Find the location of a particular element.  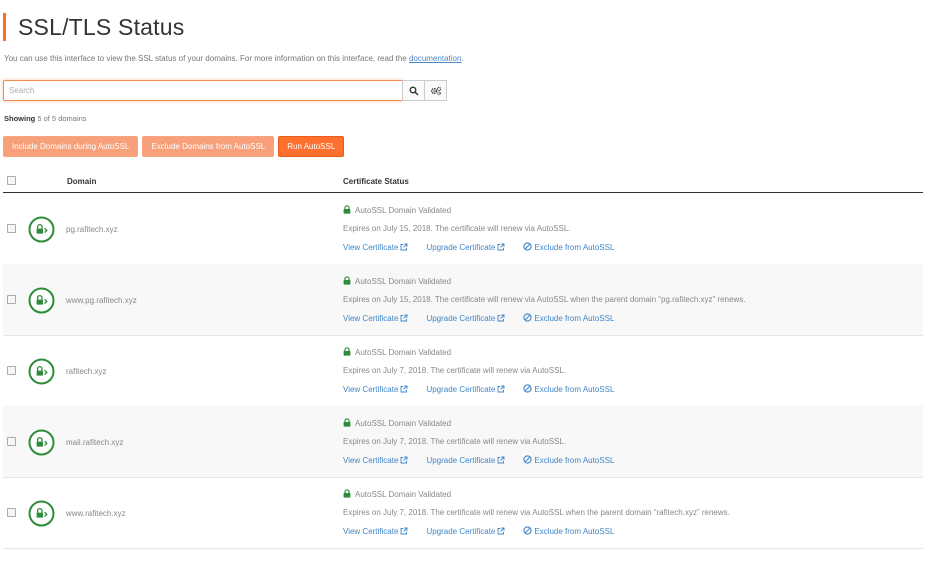

status-column-header: Certificate Status is located at coordinates (376, 181).